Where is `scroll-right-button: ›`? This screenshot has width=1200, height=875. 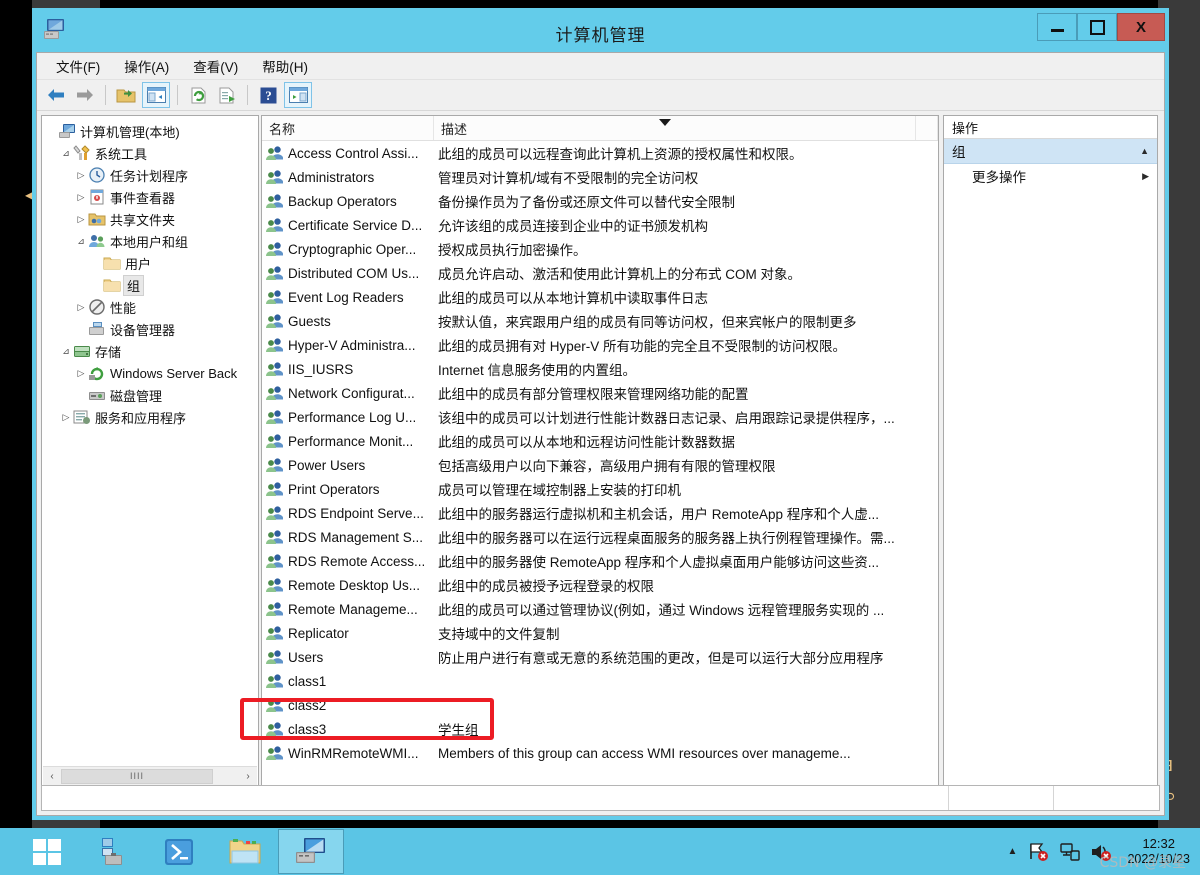
scroll-right-button: › is located at coordinates (248, 776).